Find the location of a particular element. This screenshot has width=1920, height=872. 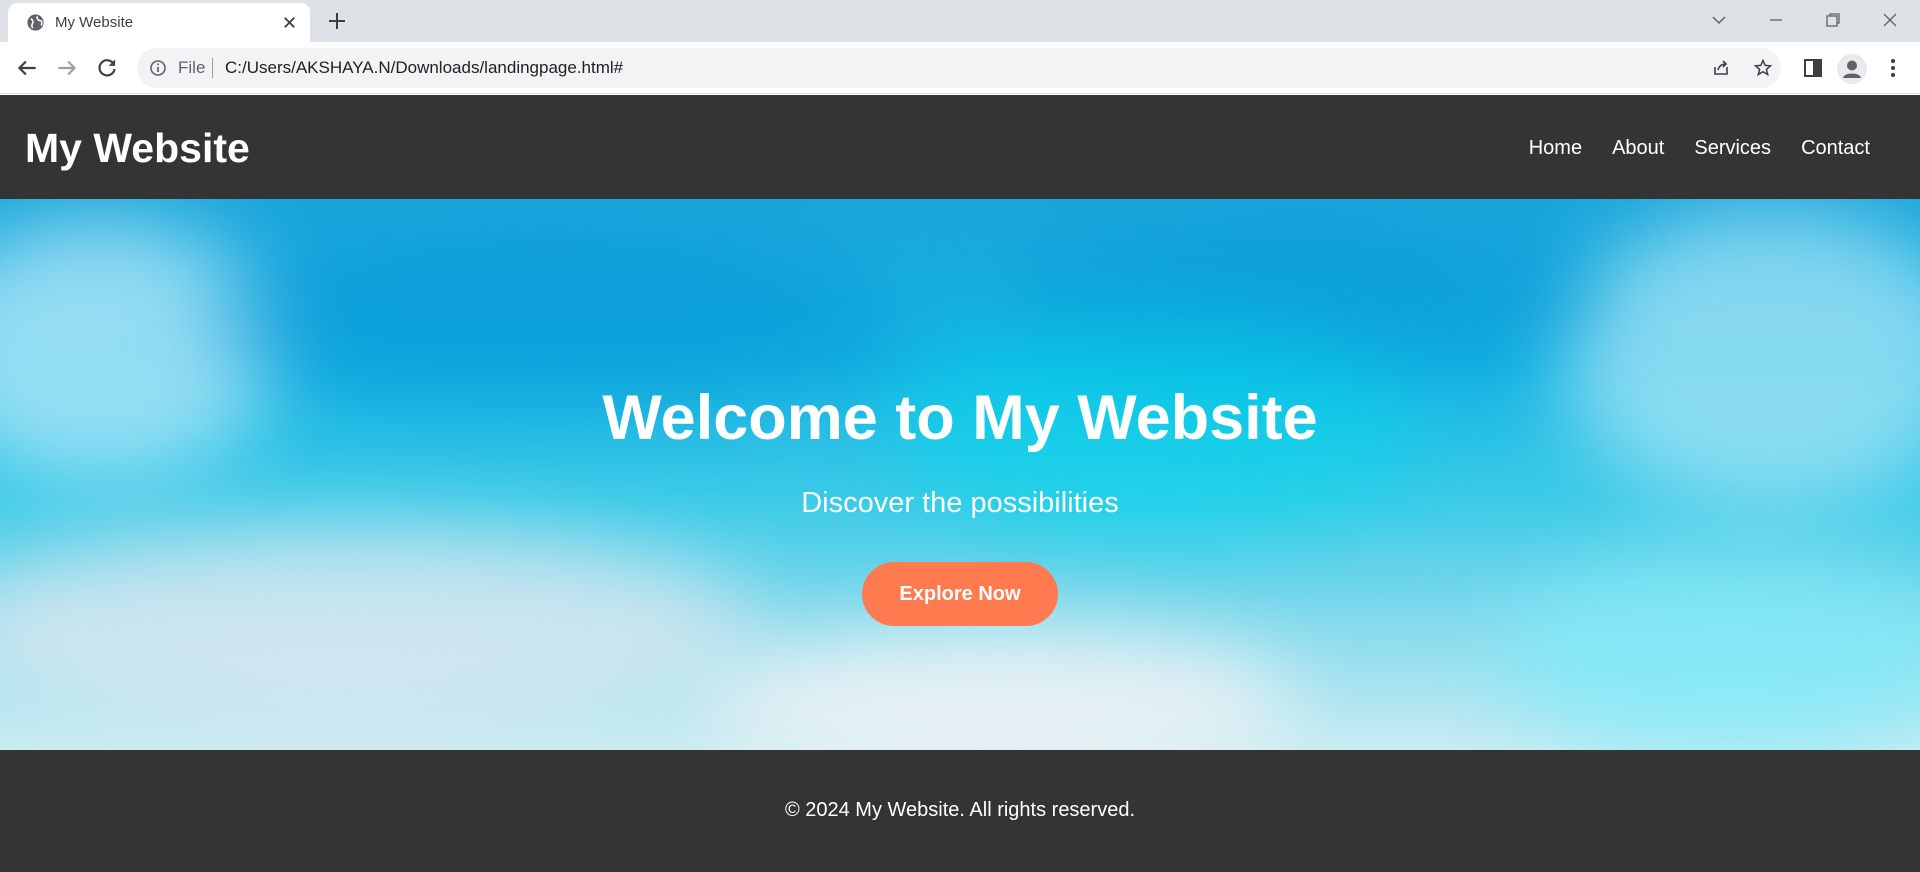

menu-icon is located at coordinates (1893, 68).